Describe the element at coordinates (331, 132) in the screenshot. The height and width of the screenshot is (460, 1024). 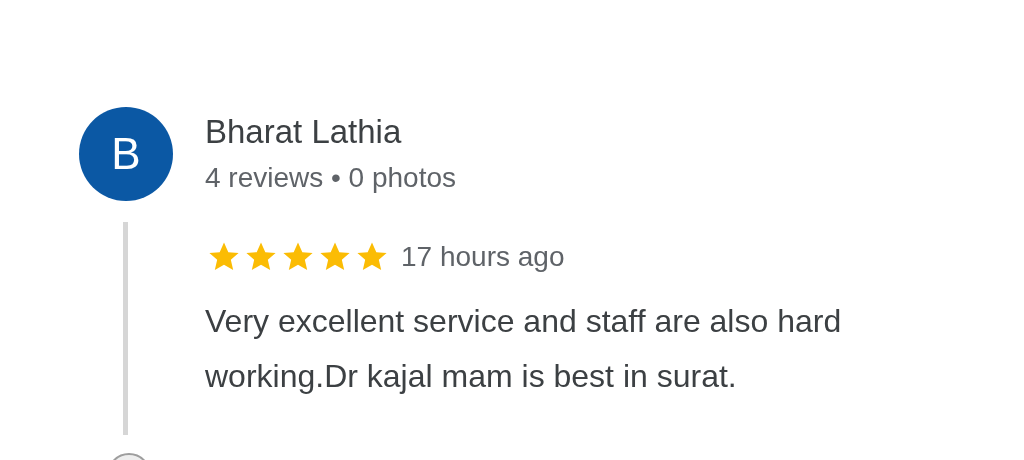
I see `reviewer-name: Bharat Lathia` at that location.